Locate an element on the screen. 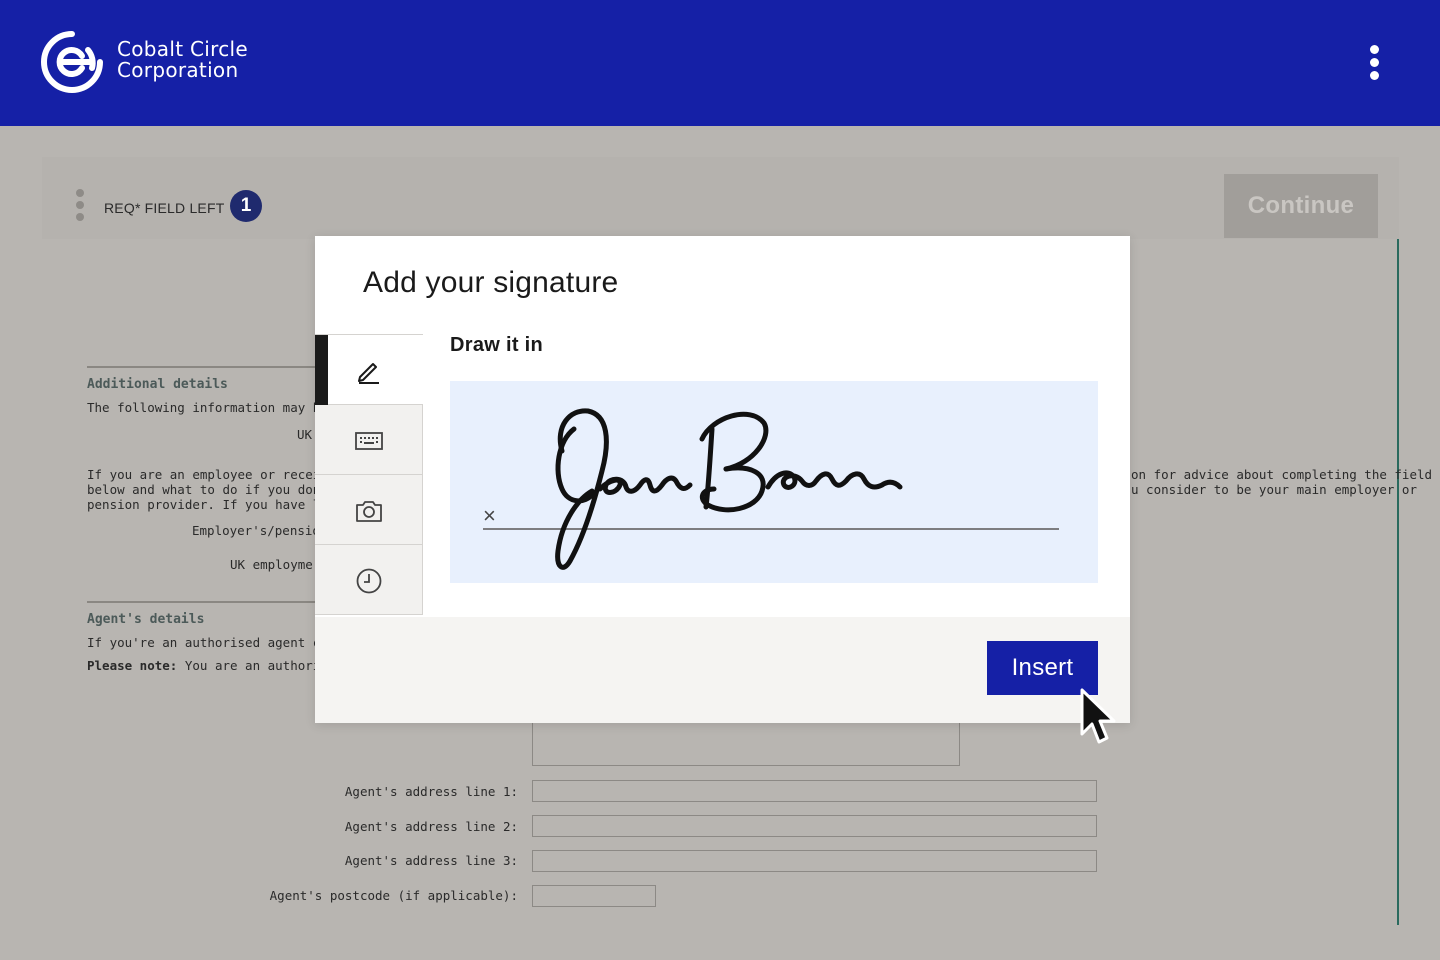 Image resolution: width=1440 pixels, height=960 pixels. agent-address-3-field is located at coordinates (814, 861).